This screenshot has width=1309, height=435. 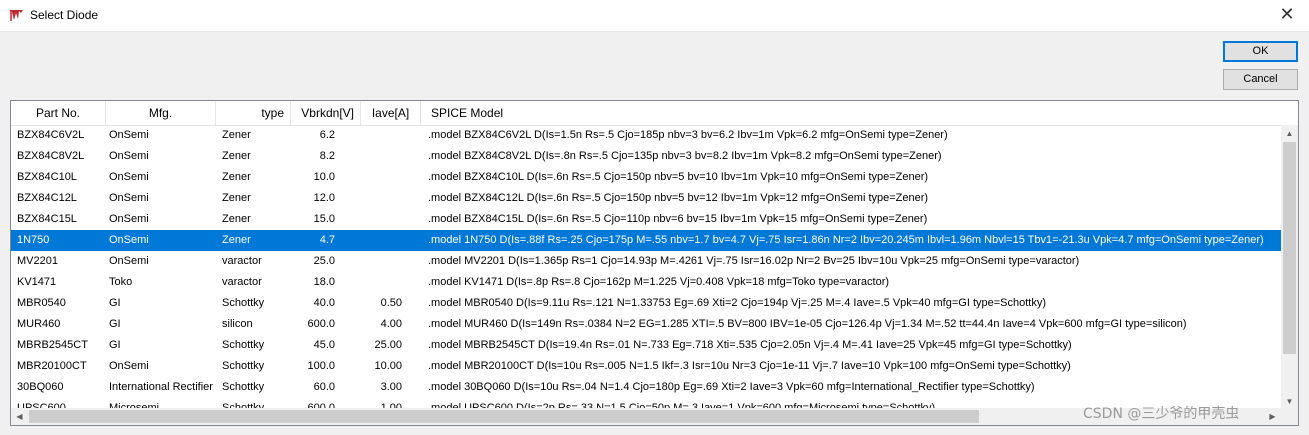 I want to click on part-no-cell: BZX84C10L, so click(x=47, y=177).